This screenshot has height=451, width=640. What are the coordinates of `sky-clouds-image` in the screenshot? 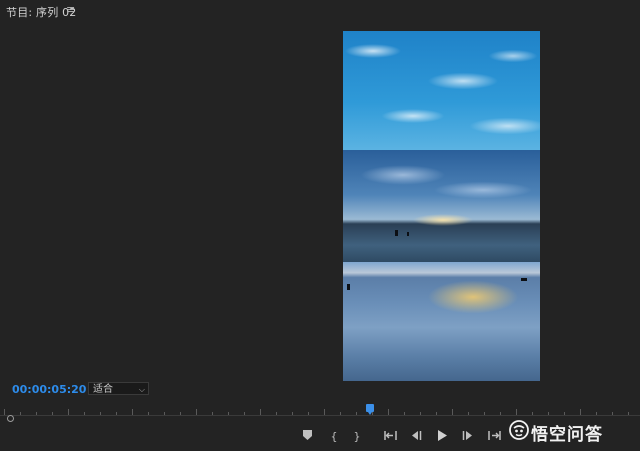 It's located at (441, 90).